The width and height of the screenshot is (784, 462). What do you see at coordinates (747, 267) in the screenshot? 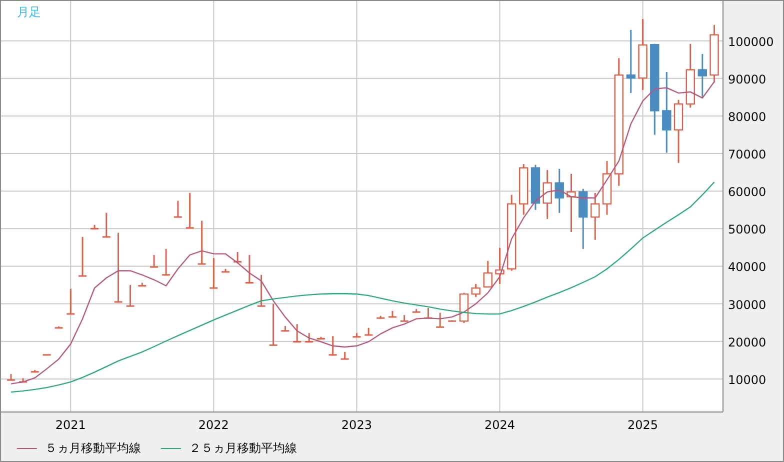
I see `axis-label: 40000` at bounding box center [747, 267].